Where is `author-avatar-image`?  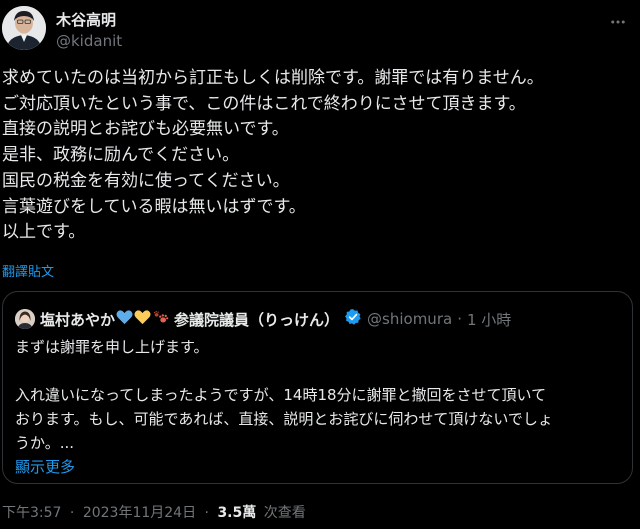 author-avatar-image is located at coordinates (24, 28).